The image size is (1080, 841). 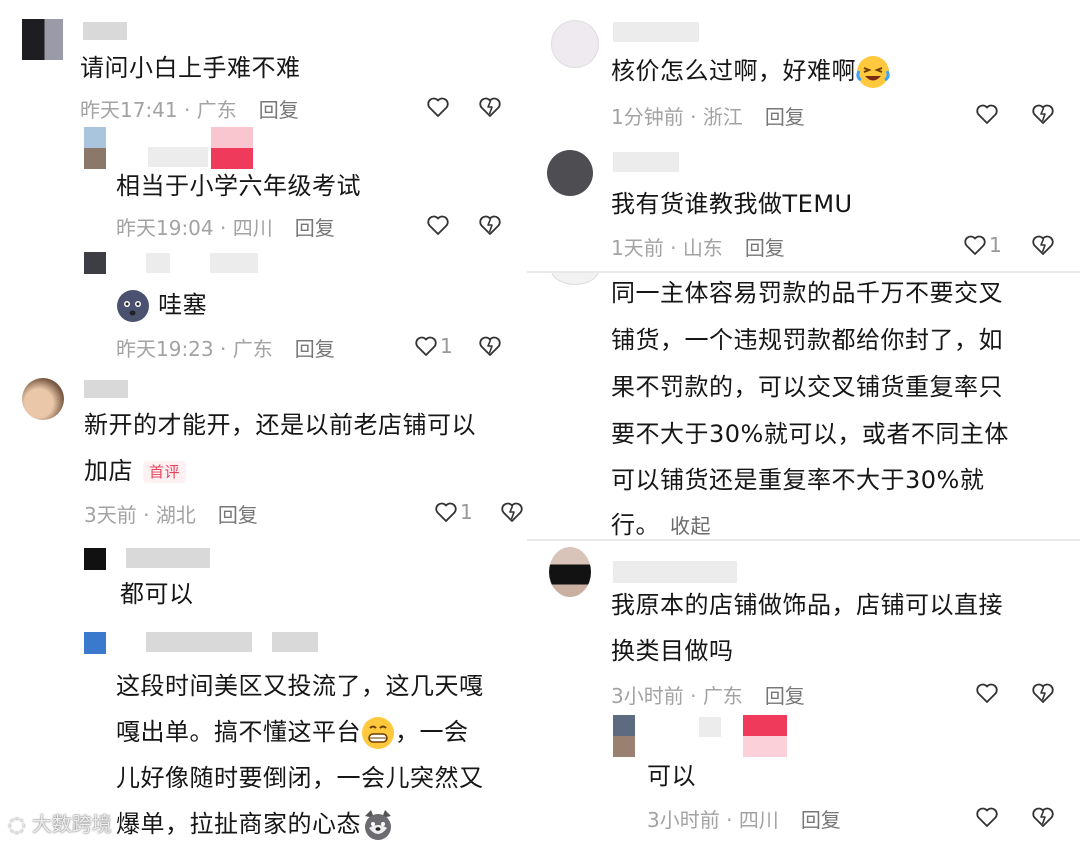 What do you see at coordinates (280, 425) in the screenshot?
I see `comment-text-line: 新开的才能开，还是以前老店铺可以` at bounding box center [280, 425].